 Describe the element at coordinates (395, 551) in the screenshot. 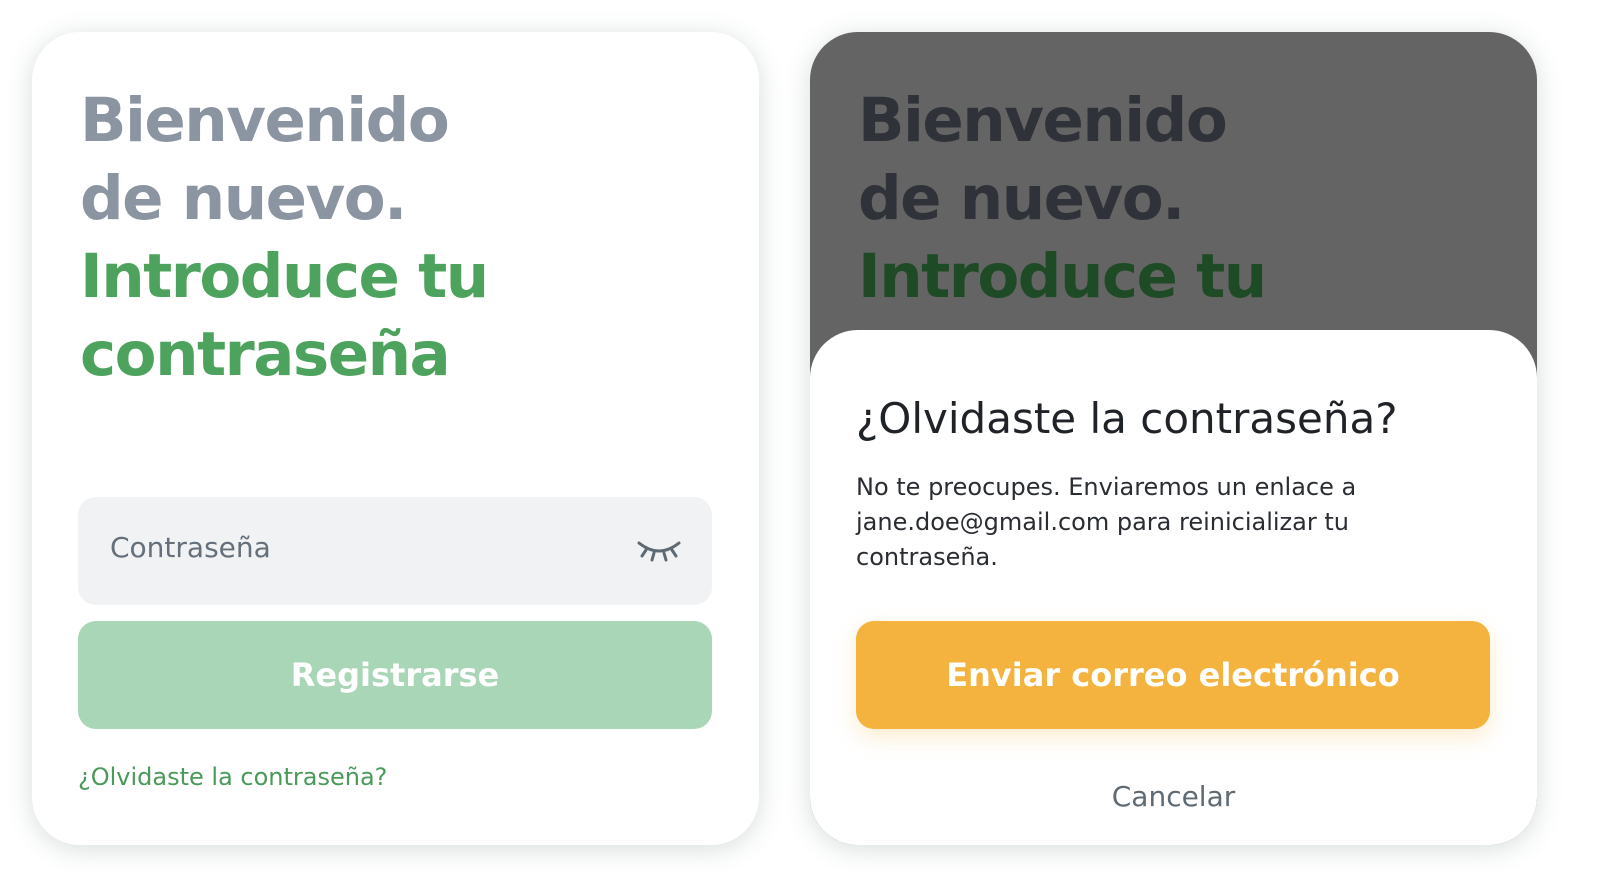

I see `password-field: Contraseña` at that location.